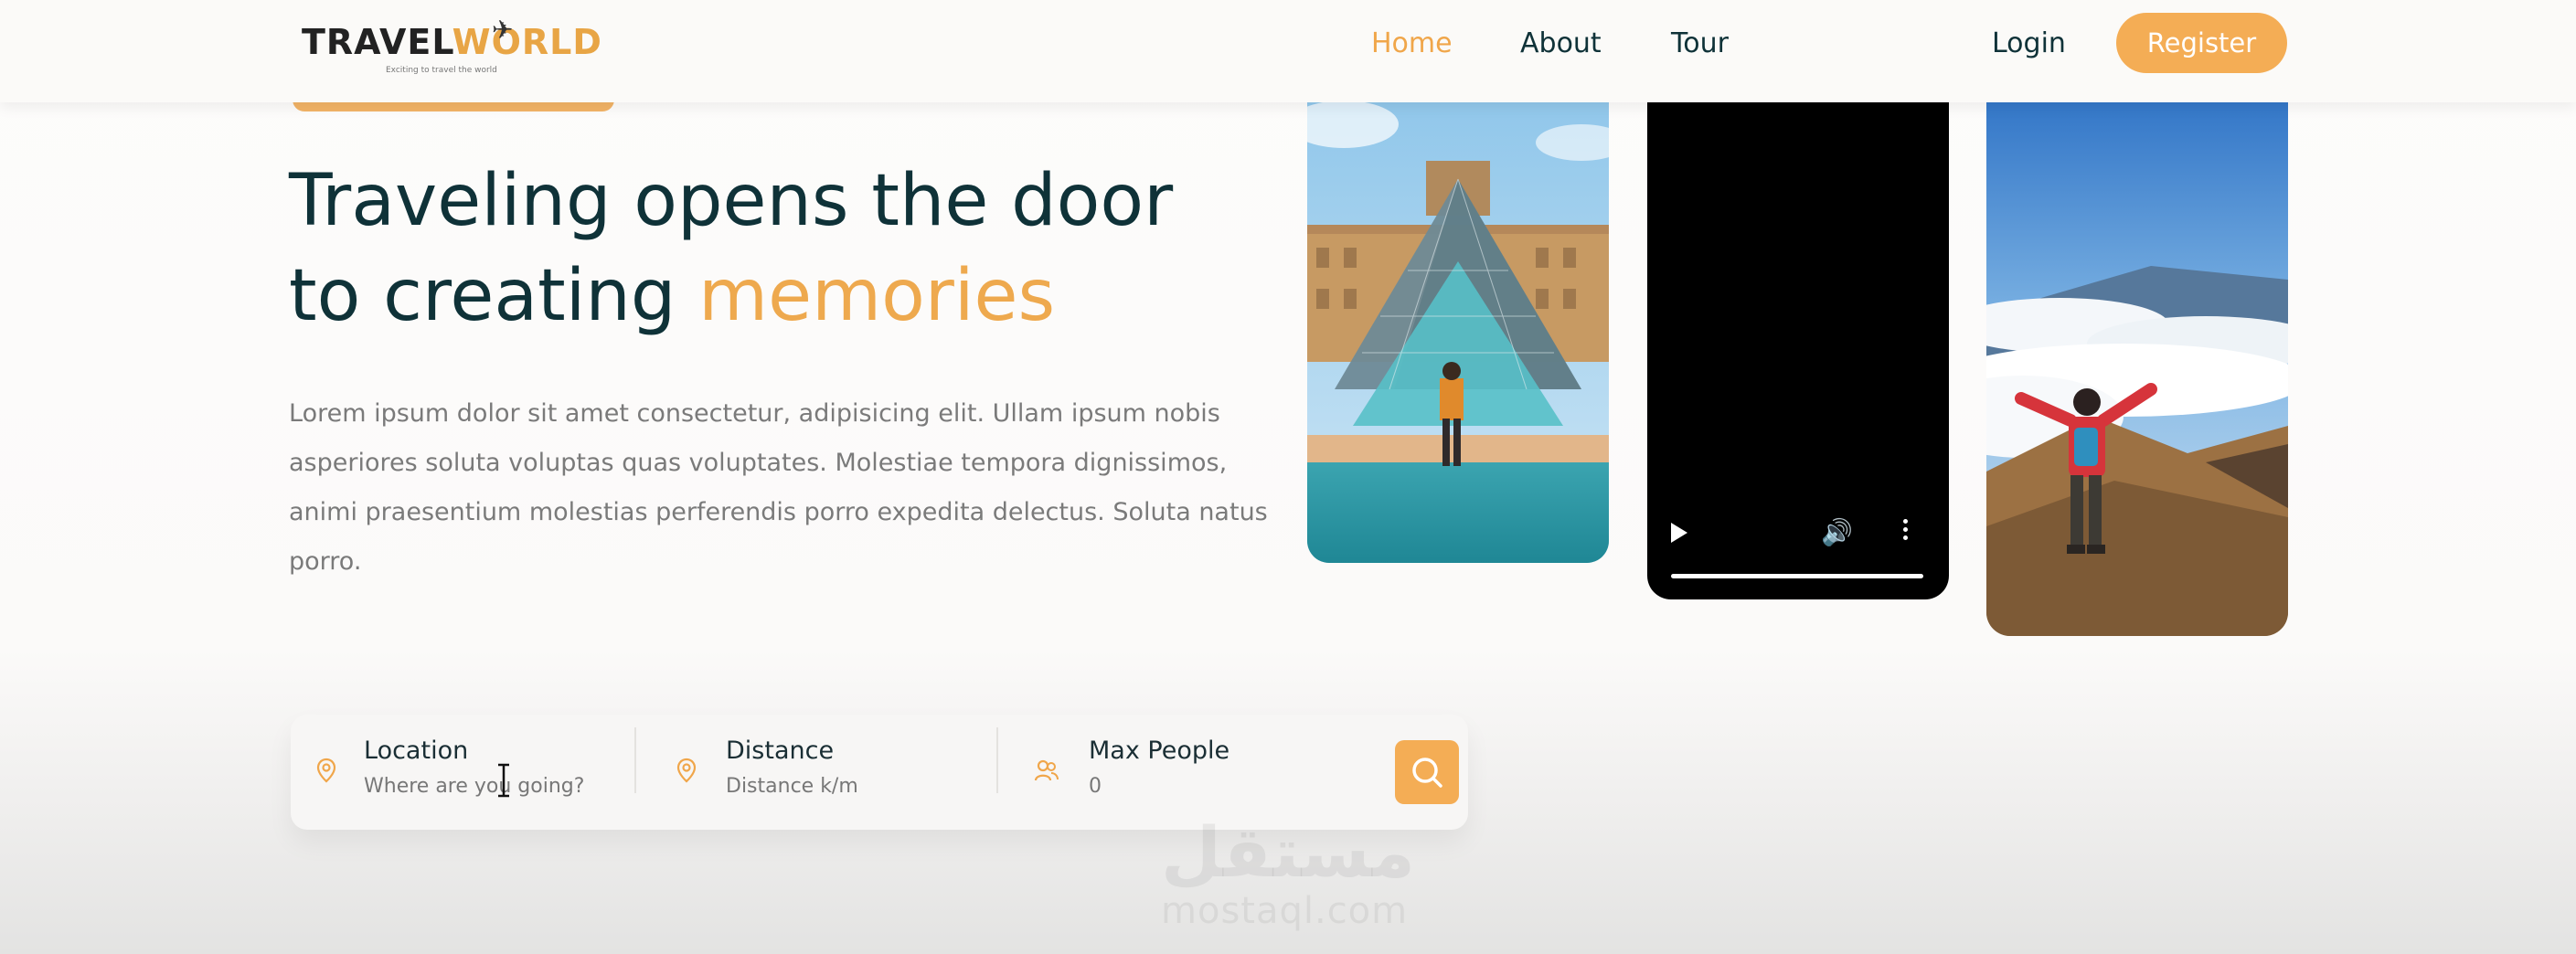 The width and height of the screenshot is (2576, 954). Describe the element at coordinates (877, 296) in the screenshot. I see `hero-title-highlight: memories` at that location.